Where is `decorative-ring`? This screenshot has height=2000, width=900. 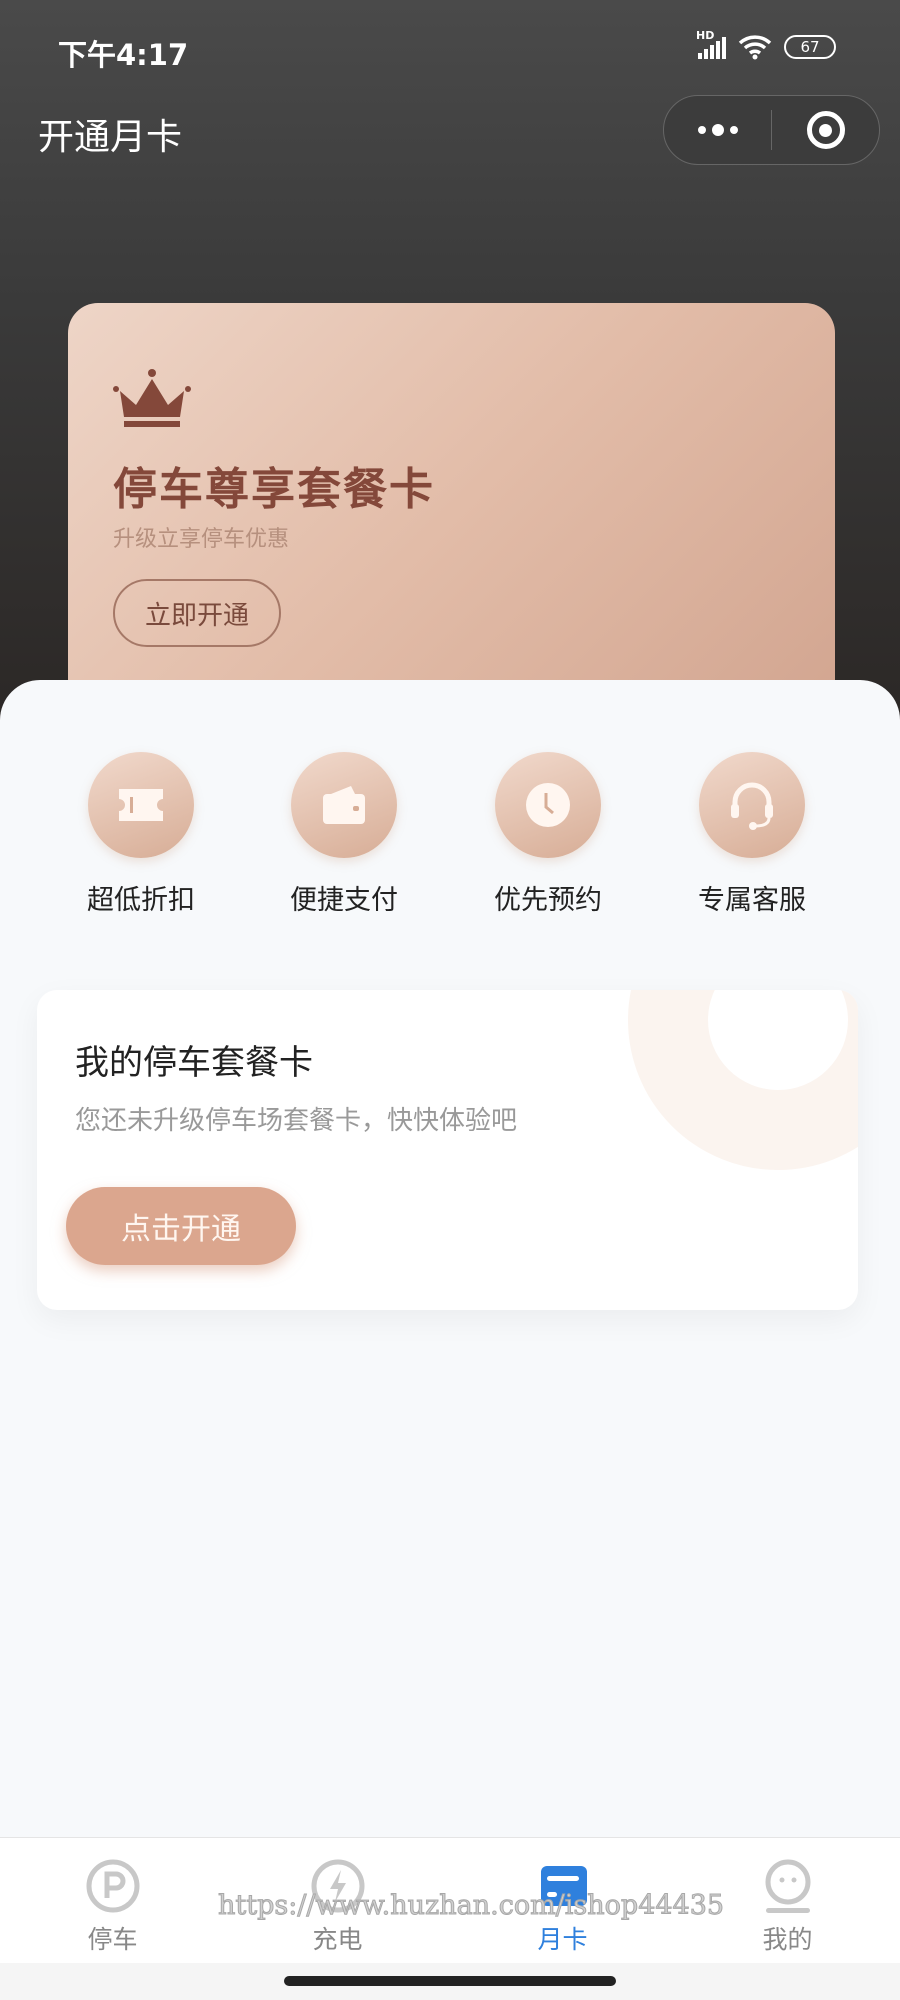
decorative-ring is located at coordinates (743, 1080).